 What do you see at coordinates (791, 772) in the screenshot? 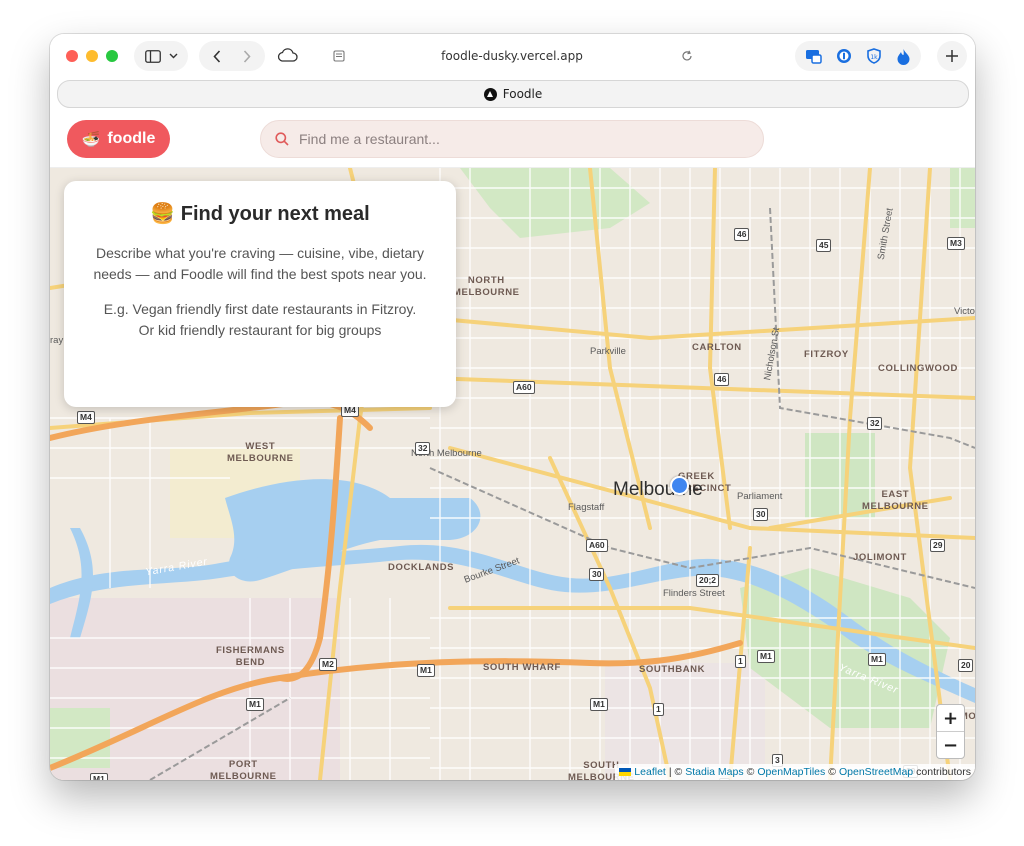
I see `openmaptiles-link: OpenMapTiles` at bounding box center [791, 772].